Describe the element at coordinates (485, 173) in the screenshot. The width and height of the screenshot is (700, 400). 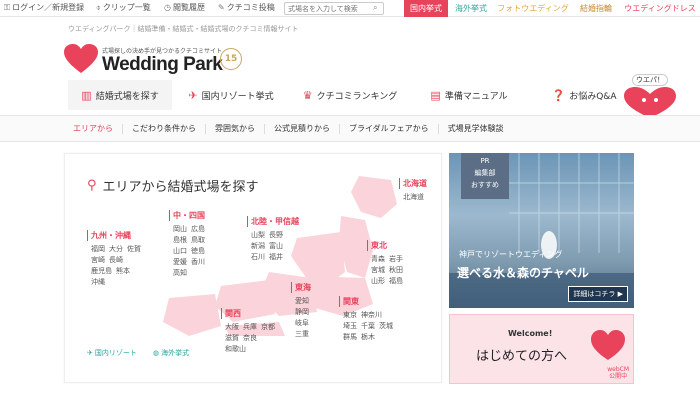
I see `badge-line1: 編集部` at that location.